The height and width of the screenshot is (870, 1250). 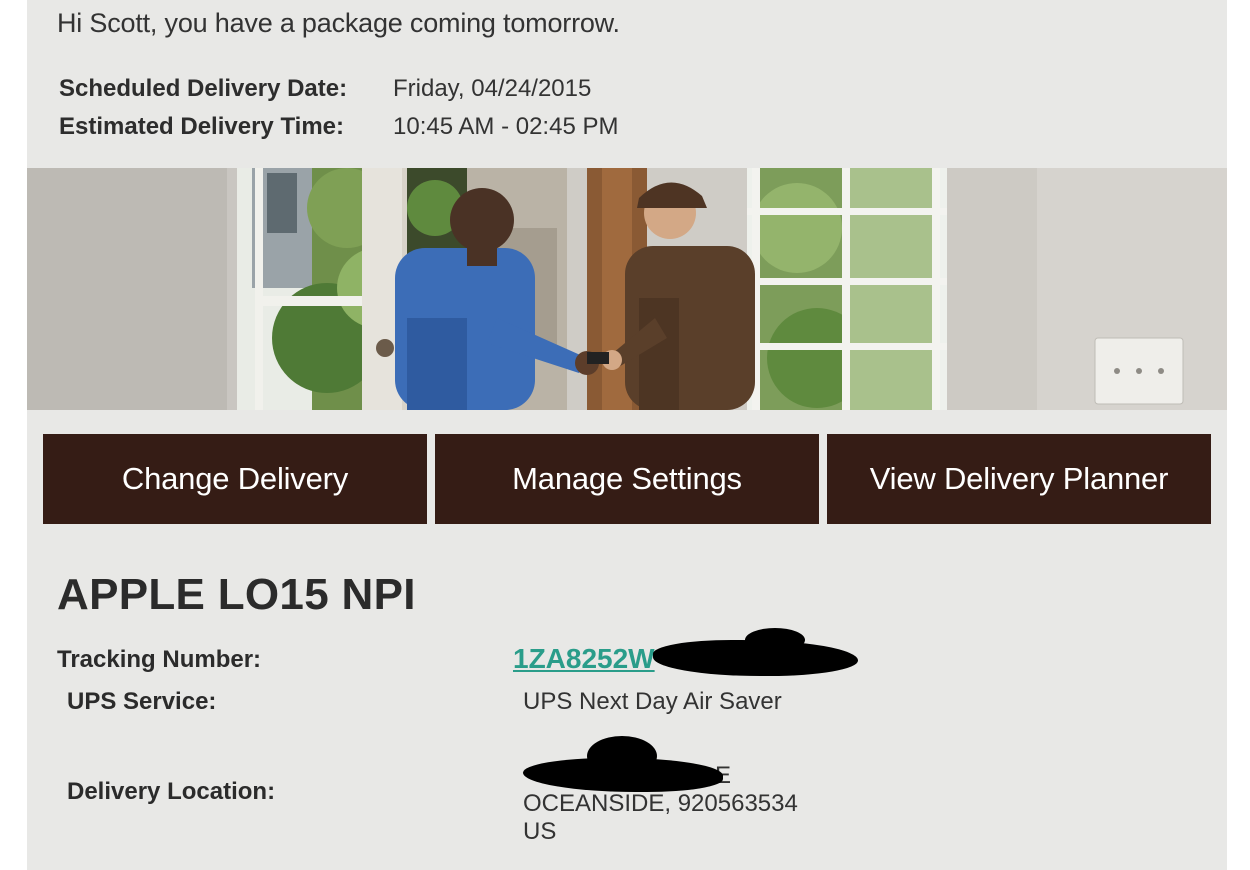 I want to click on ups-service-label: UPS Service:, so click(x=142, y=701).